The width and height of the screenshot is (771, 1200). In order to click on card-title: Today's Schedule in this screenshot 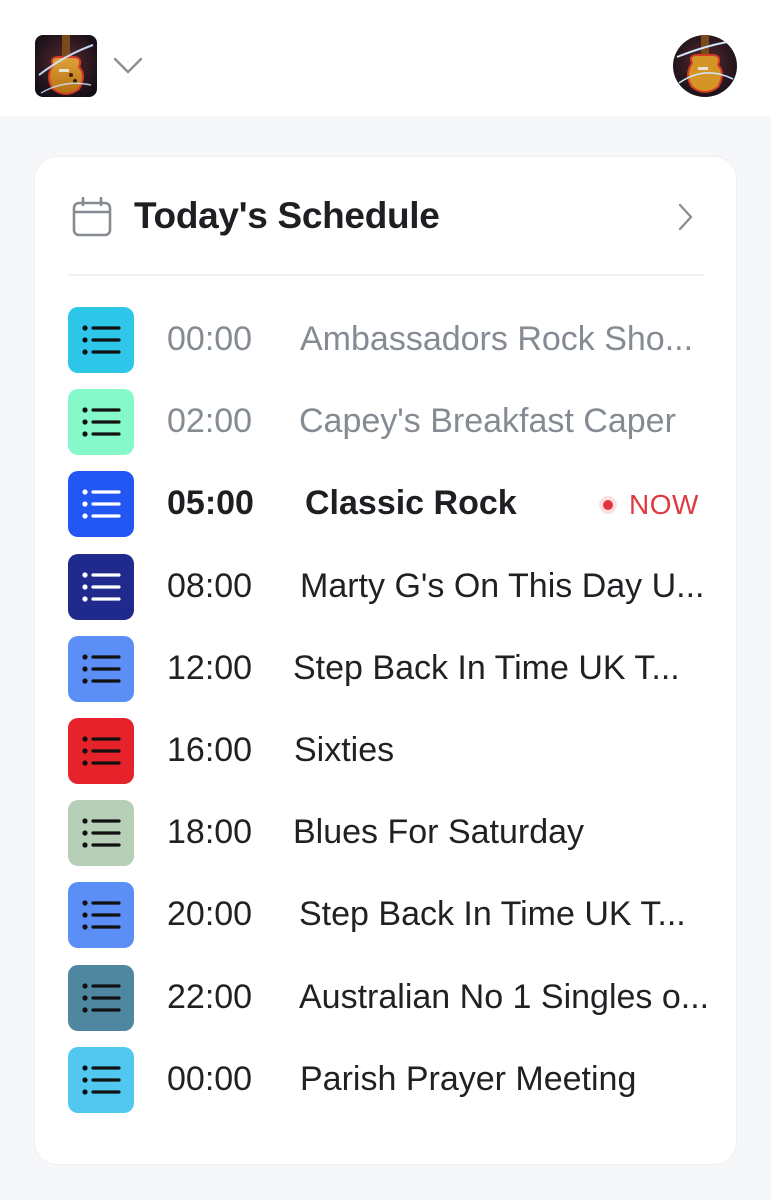, I will do `click(287, 215)`.